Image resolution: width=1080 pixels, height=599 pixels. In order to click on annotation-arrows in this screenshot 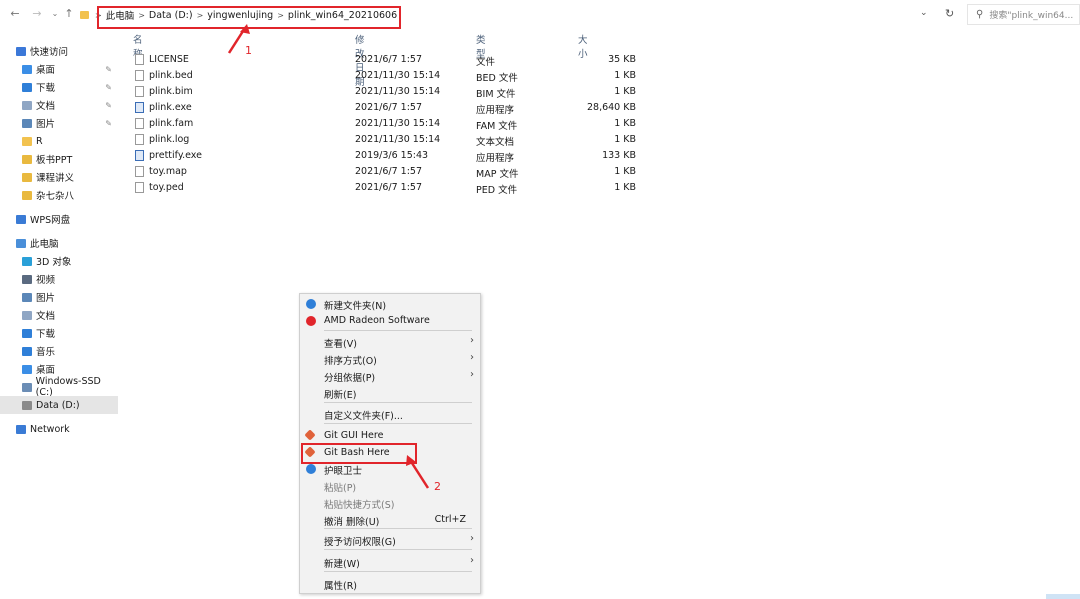, I will do `click(328, 256)`.